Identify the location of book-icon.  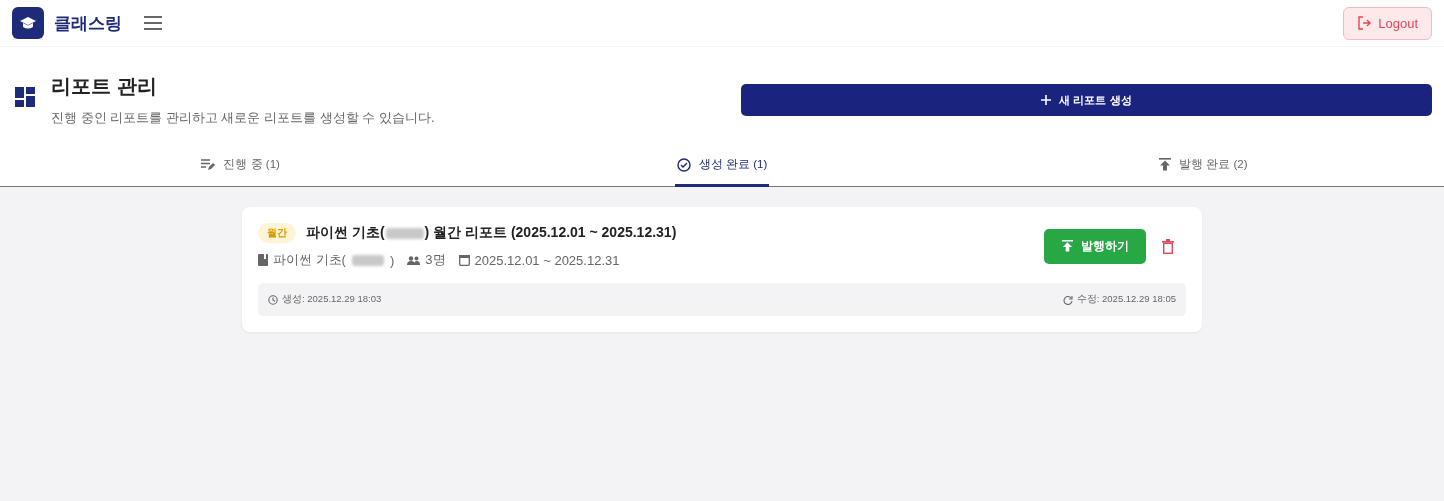
(263, 260).